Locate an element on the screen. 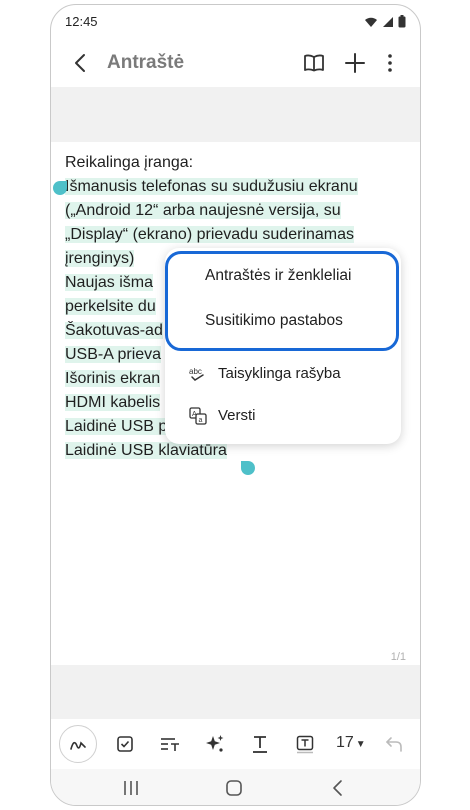 The height and width of the screenshot is (810, 470). note-line: Reikalinga įranga: is located at coordinates (129, 162).